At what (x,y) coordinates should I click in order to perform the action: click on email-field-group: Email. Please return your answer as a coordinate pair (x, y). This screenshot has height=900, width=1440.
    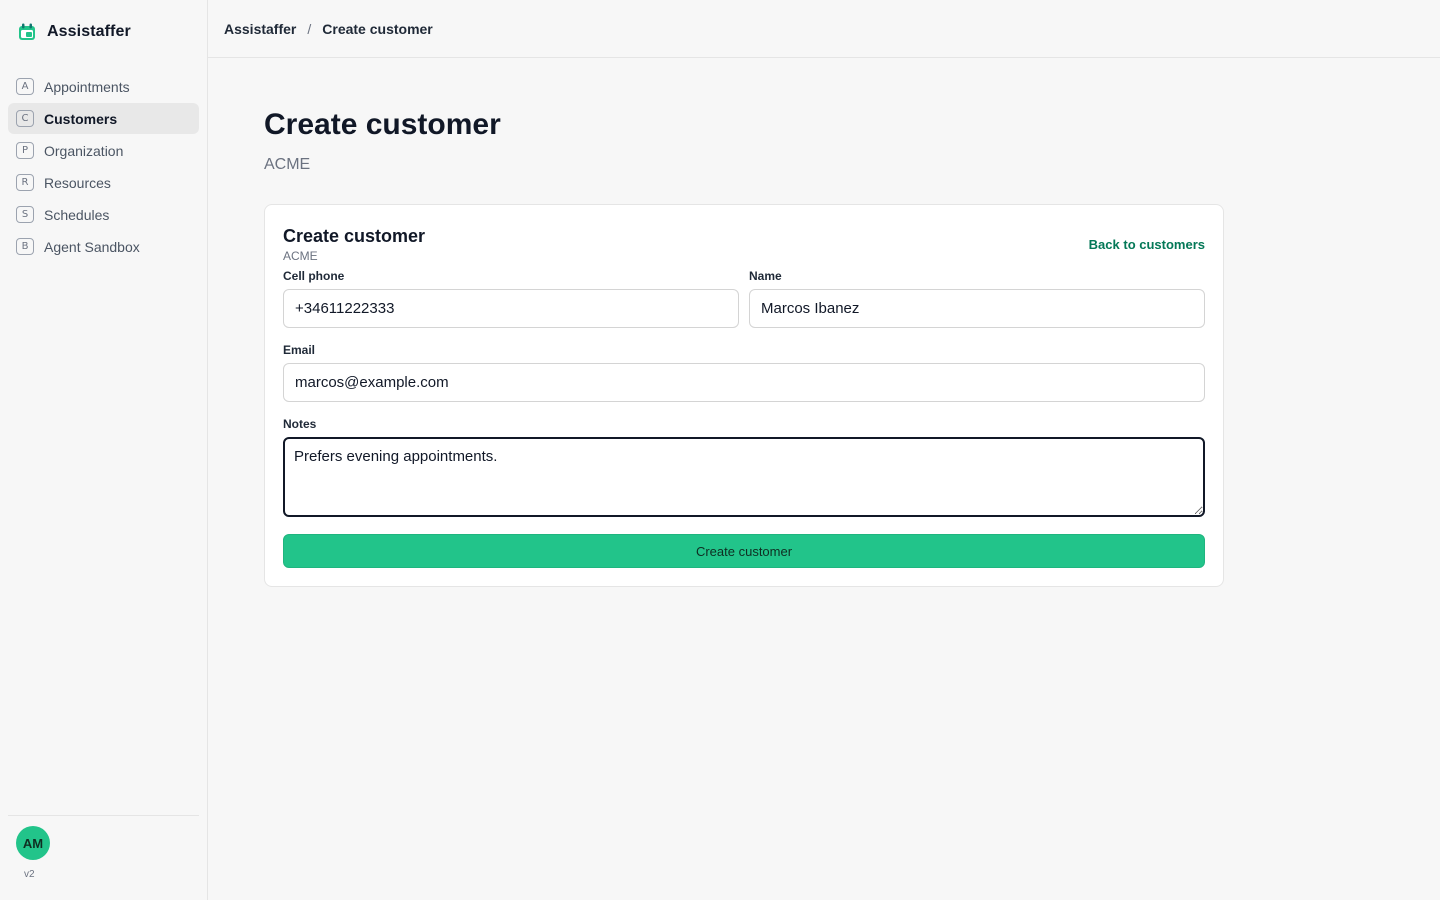
    Looking at the image, I should click on (744, 372).